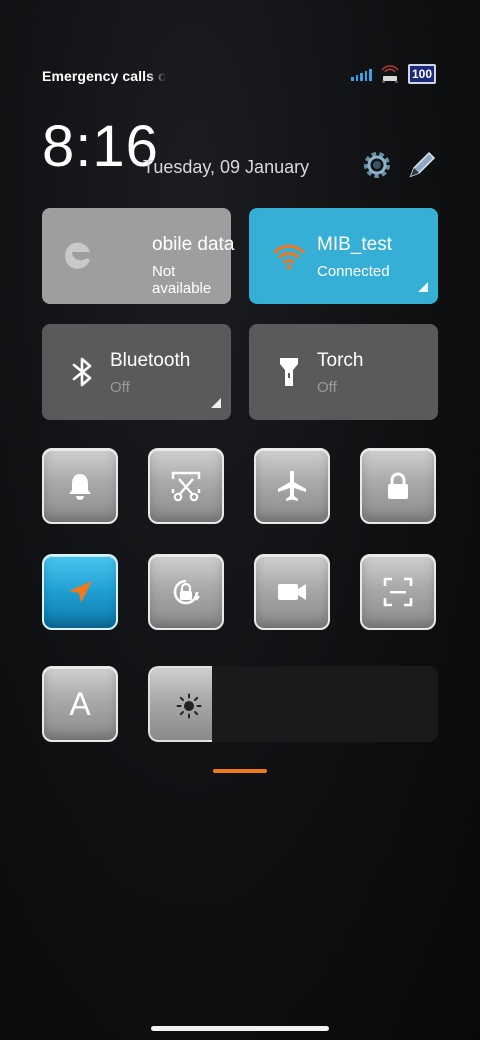 This screenshot has width=480, height=1040. I want to click on screen-recorder-toggle, so click(292, 592).